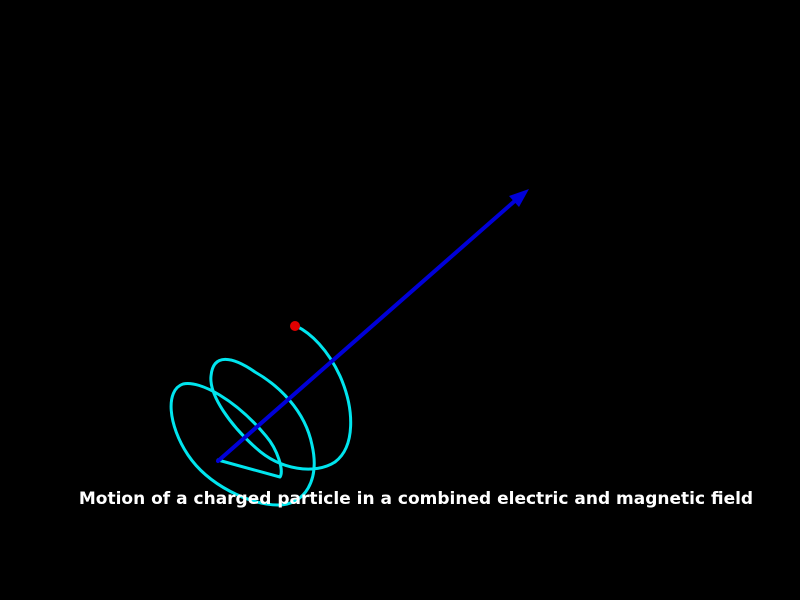  What do you see at coordinates (295, 326) in the screenshot?
I see `charged-particle` at bounding box center [295, 326].